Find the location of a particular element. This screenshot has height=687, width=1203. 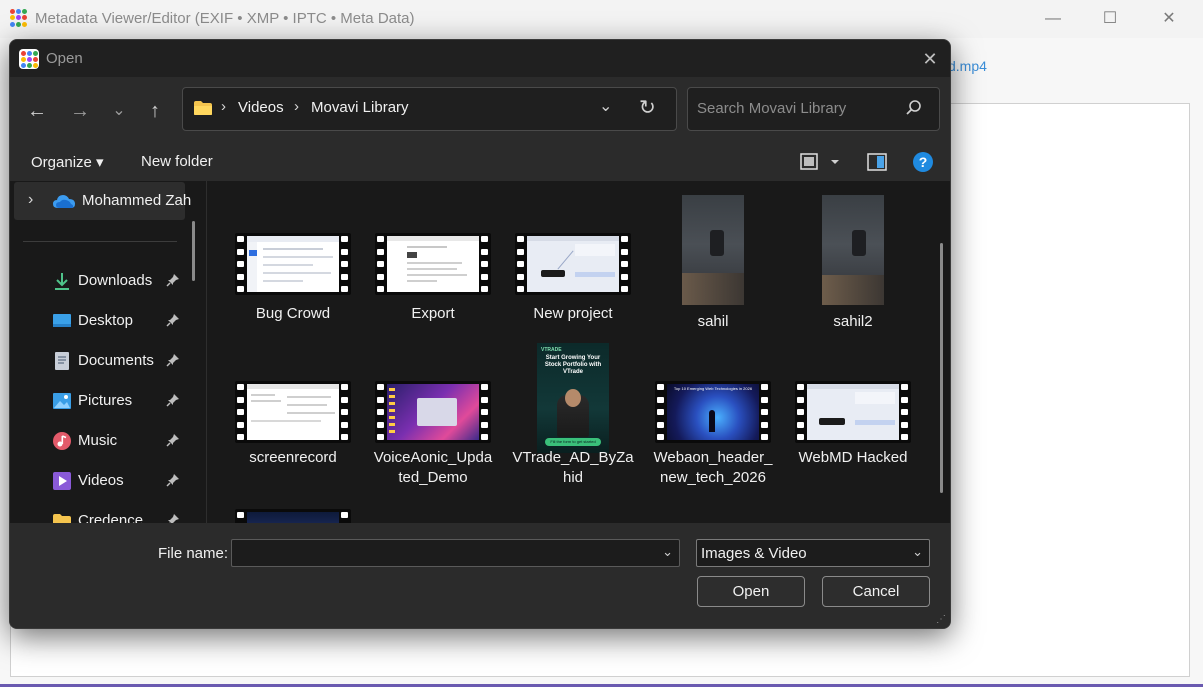

command-bar: Organize ▾ New folder ? is located at coordinates (480, 162).